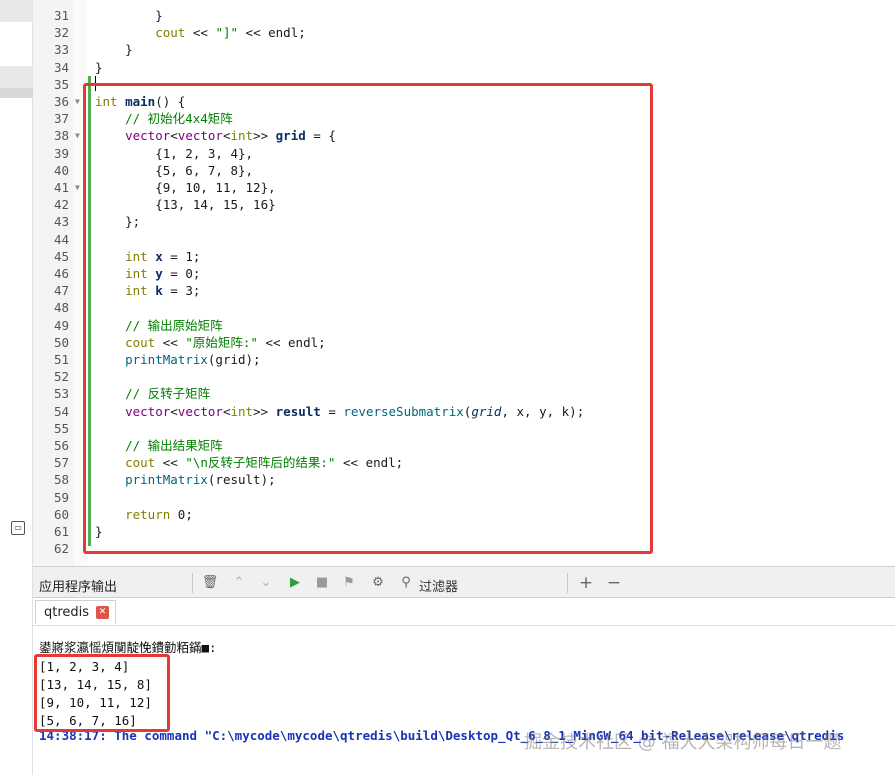  Describe the element at coordinates (61, 187) in the screenshot. I see `line-number: 41` at that location.